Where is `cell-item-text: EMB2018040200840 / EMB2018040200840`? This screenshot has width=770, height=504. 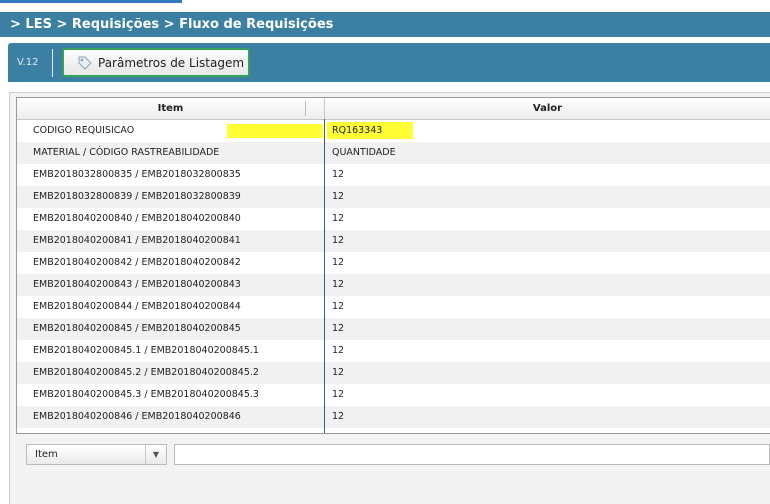 cell-item-text: EMB2018040200840 / EMB2018040200840 is located at coordinates (137, 218).